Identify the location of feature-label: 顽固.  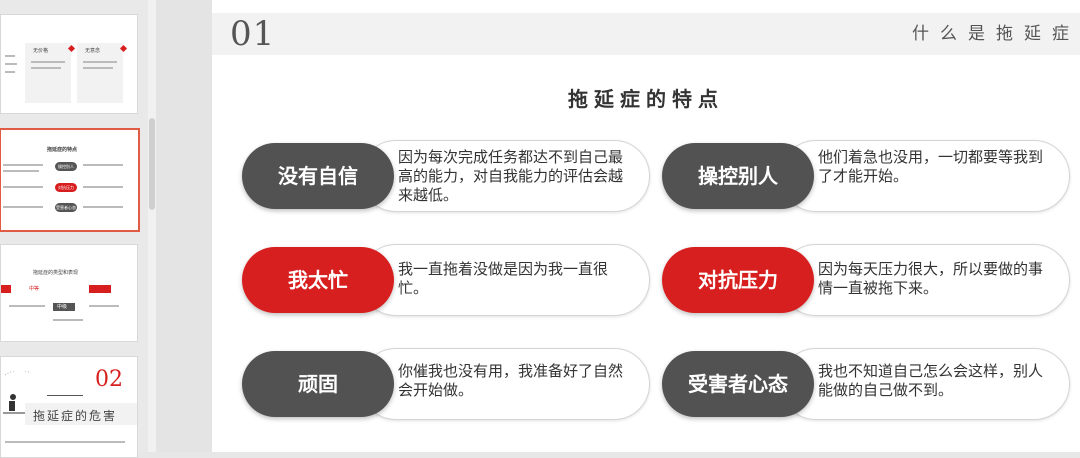
(318, 384).